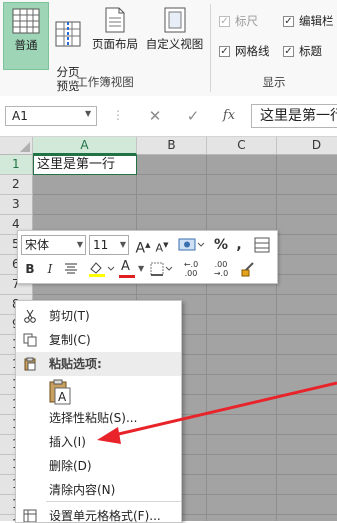 This screenshot has height=523, width=337. Describe the element at coordinates (62, 397) in the screenshot. I see `svg-text: A` at that location.